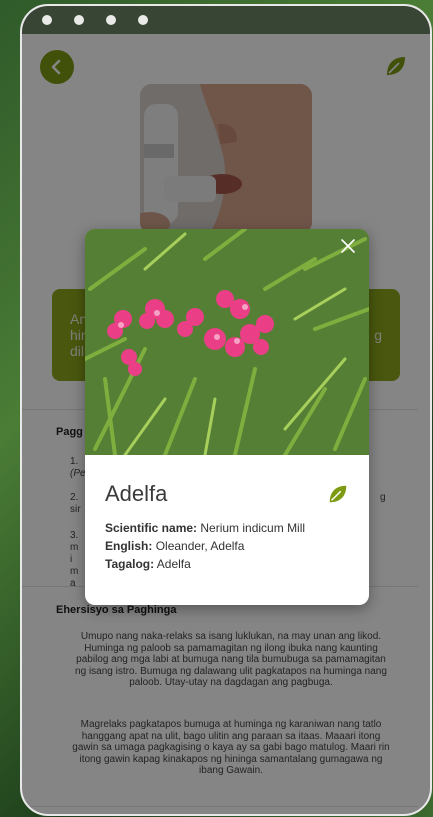 The width and height of the screenshot is (433, 817). I want to click on english-name-row: English: Oleander, Adelfa, so click(227, 546).